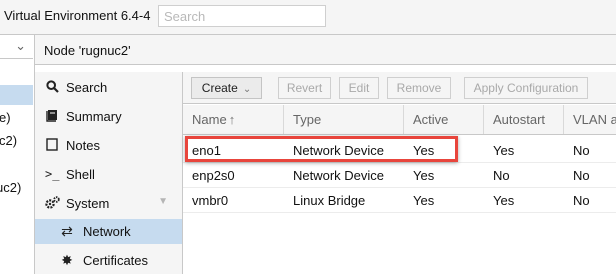  Describe the element at coordinates (399, 200) in the screenshot. I see `table-row: vmbr0 Linux Bridge Yes Yes No` at that location.